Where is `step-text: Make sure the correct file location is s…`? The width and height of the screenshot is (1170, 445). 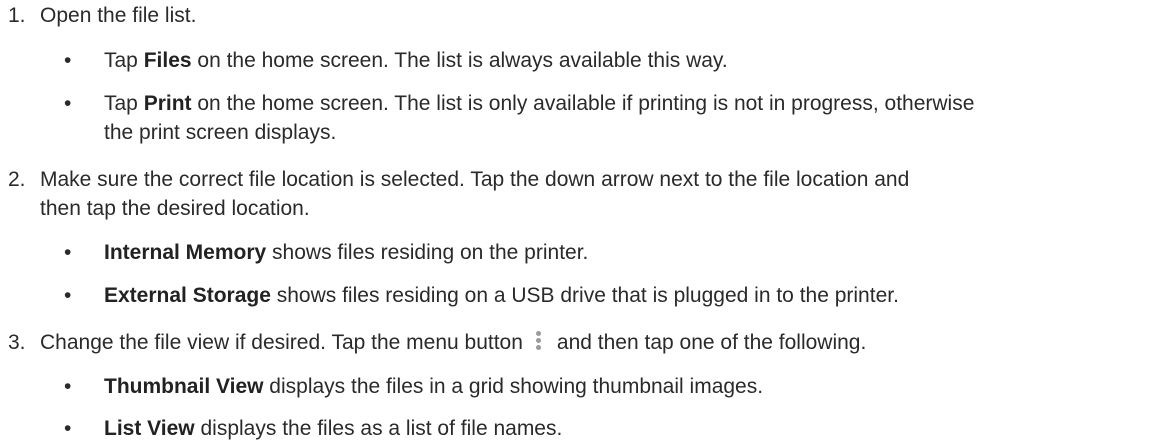
step-text: Make sure the correct file location is s… is located at coordinates (475, 179).